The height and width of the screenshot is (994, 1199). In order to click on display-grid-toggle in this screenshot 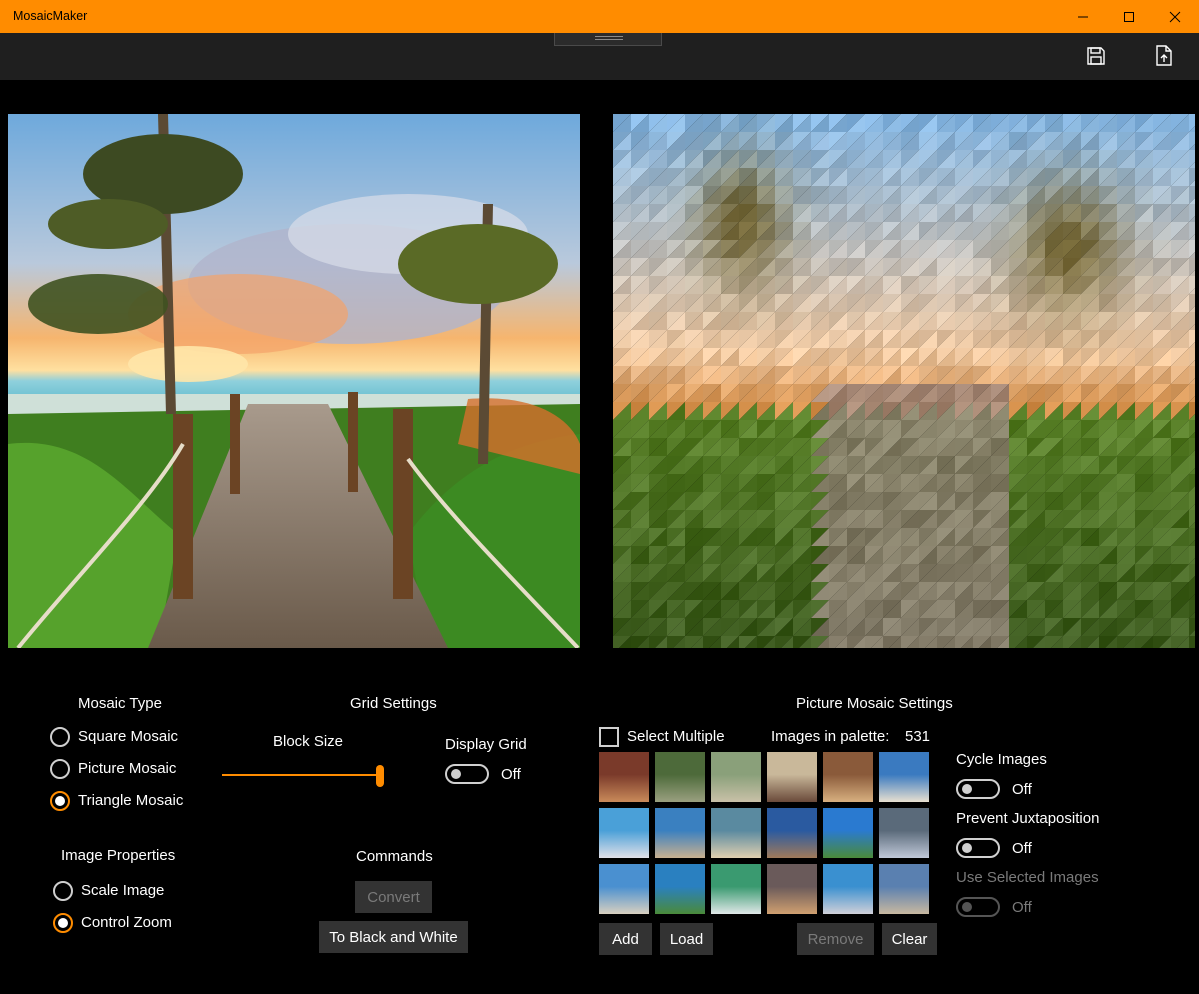, I will do `click(467, 774)`.